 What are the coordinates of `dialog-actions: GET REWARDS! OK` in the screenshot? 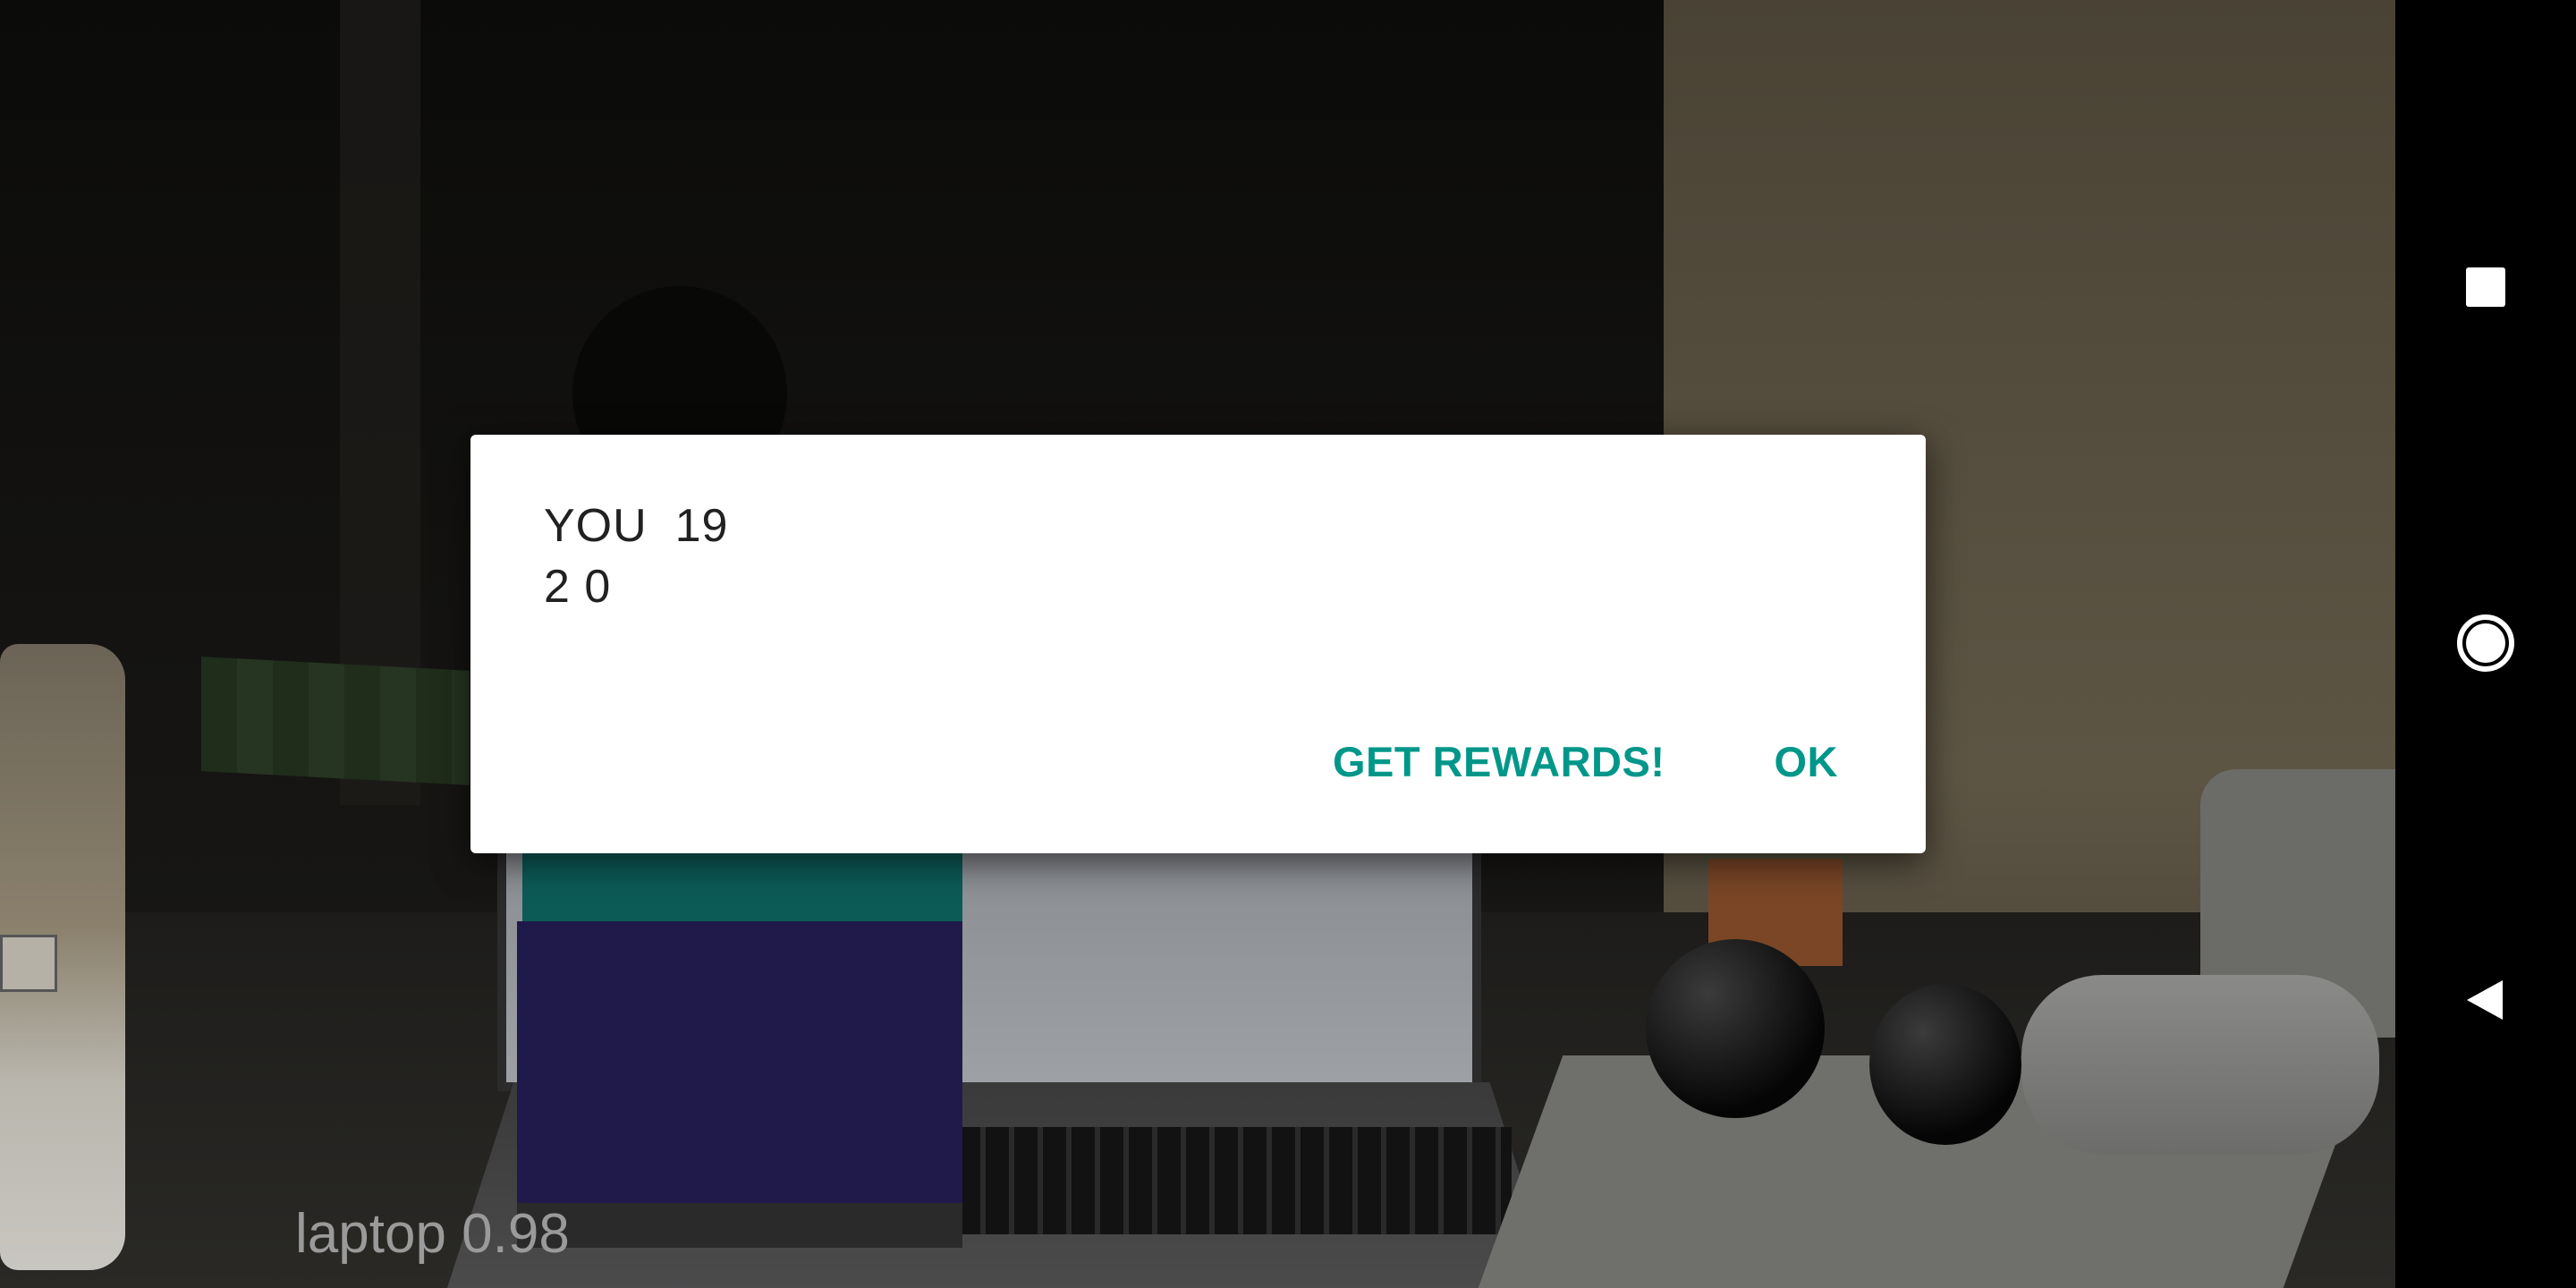 It's located at (1557, 761).